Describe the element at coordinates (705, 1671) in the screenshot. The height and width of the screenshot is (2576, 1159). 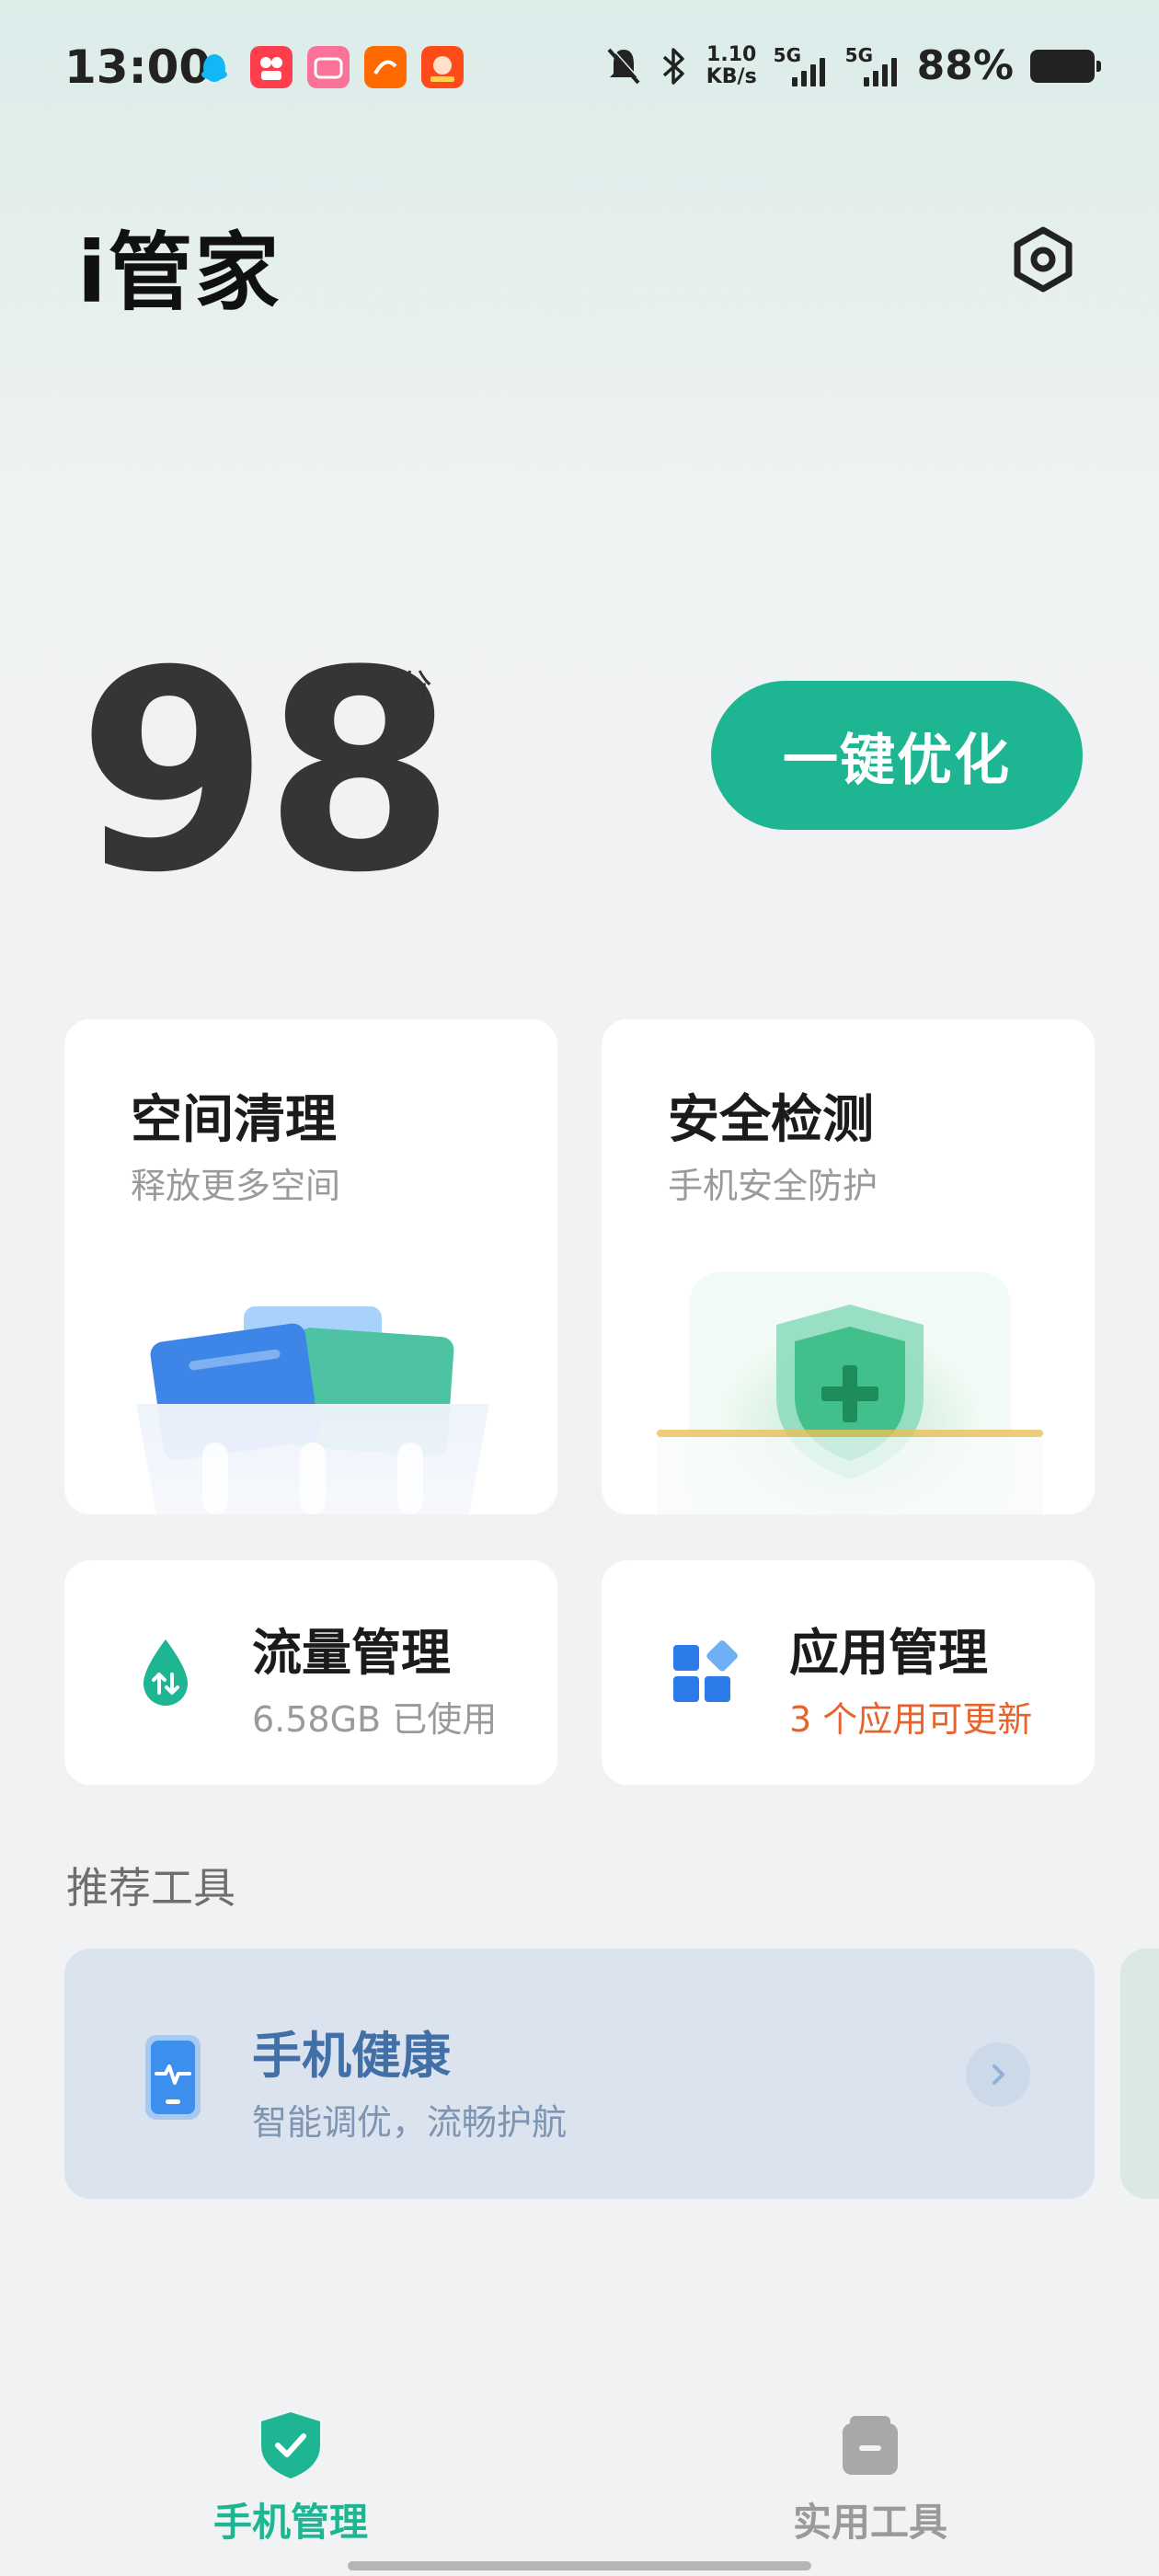
I see `app-grid-icon` at that location.